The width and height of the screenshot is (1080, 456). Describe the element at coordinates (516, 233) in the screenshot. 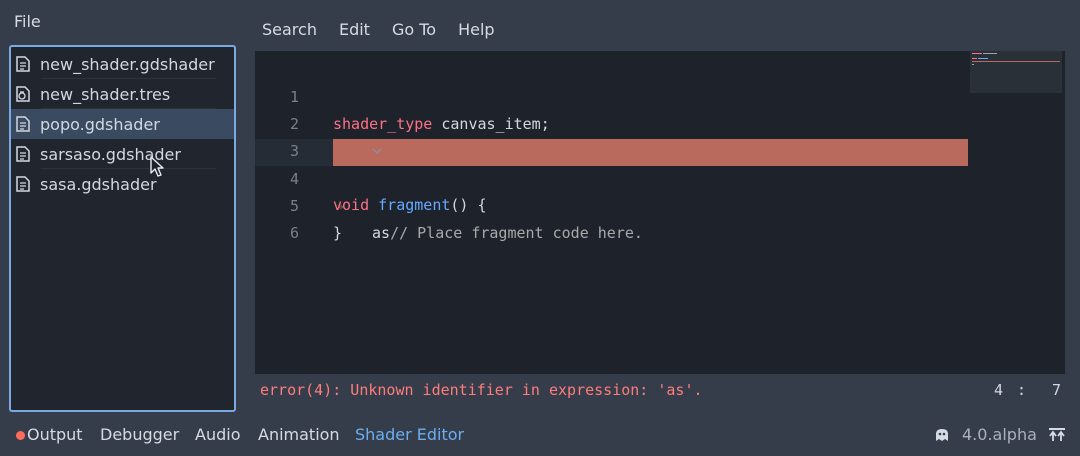

I see `code-comment: // Place fragment code here.` at that location.